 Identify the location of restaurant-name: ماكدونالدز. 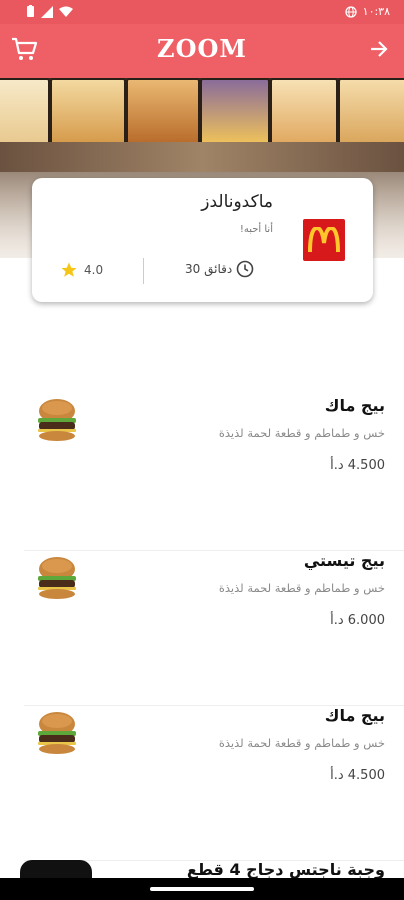
(237, 202).